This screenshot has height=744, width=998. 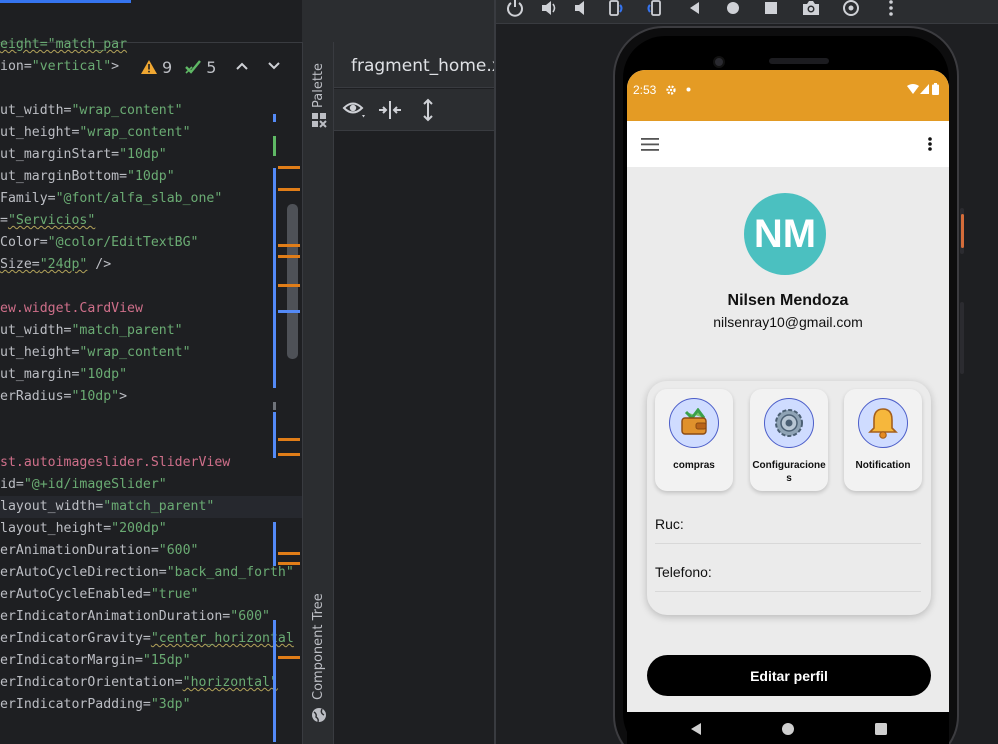 What do you see at coordinates (115, 463) in the screenshot?
I see `code-line: st.autoimageslider.SliderView` at bounding box center [115, 463].